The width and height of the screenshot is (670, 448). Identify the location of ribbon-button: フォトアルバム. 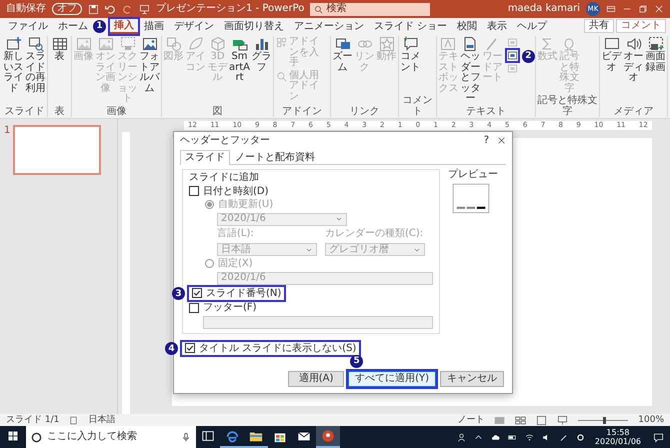
(149, 65).